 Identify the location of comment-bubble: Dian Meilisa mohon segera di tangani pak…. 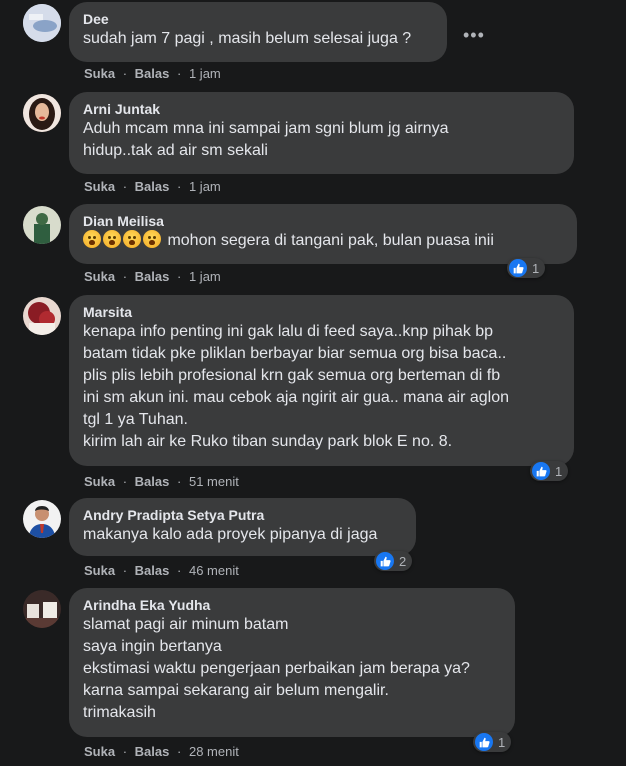
(323, 234).